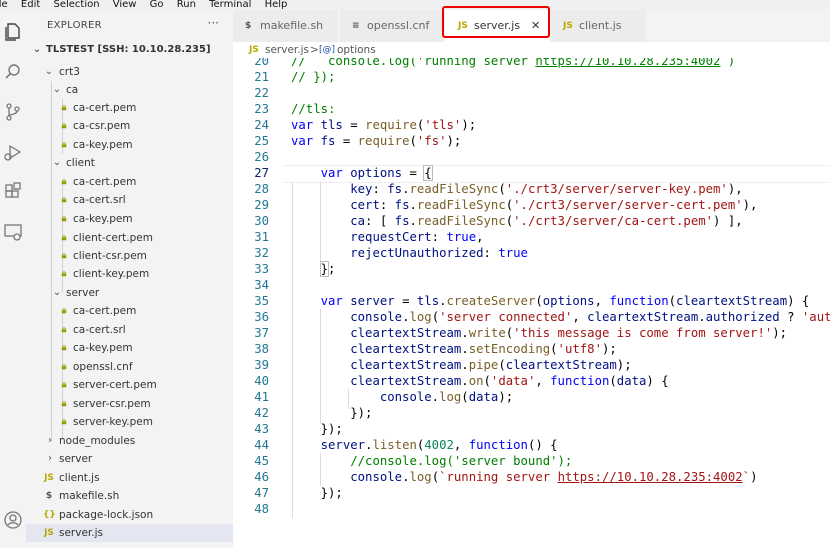 The width and height of the screenshot is (830, 548). Describe the element at coordinates (30, 5) in the screenshot. I see `menu-edit: Edit` at that location.